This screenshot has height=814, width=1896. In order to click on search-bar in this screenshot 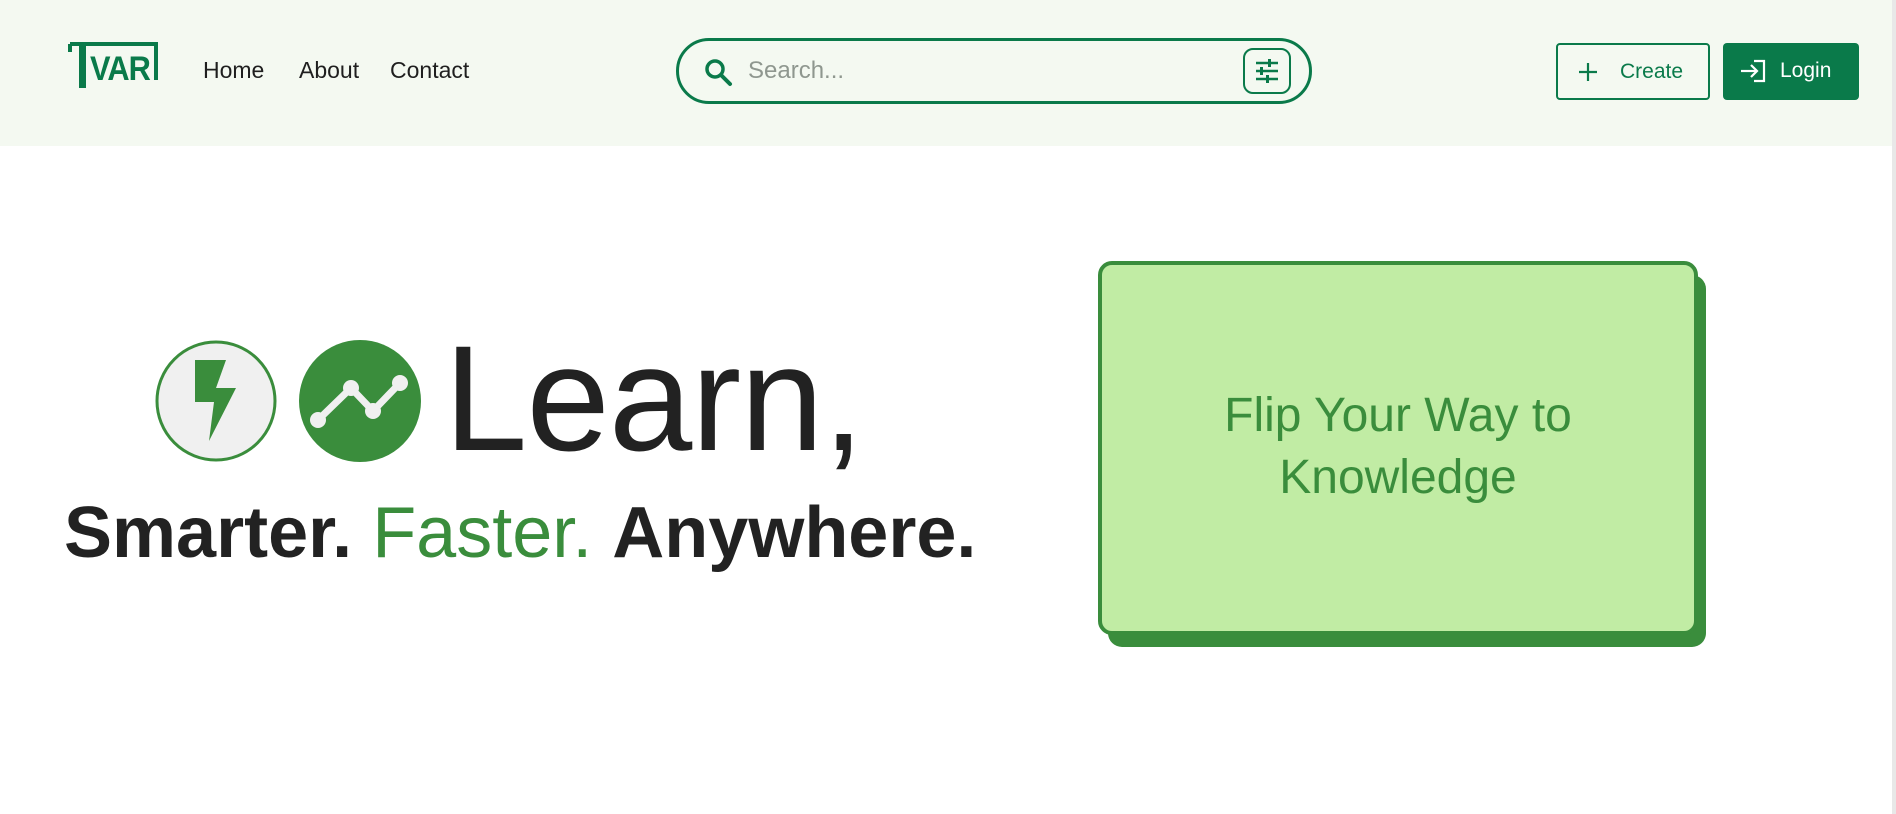, I will do `click(994, 71)`.